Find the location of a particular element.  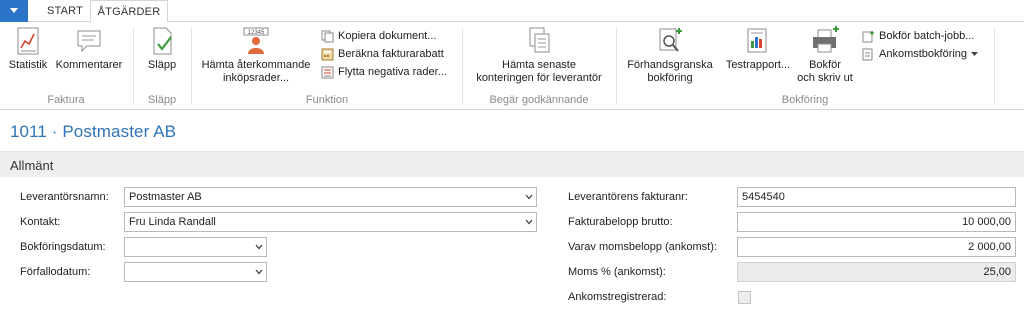

documents-icon is located at coordinates (539, 40).